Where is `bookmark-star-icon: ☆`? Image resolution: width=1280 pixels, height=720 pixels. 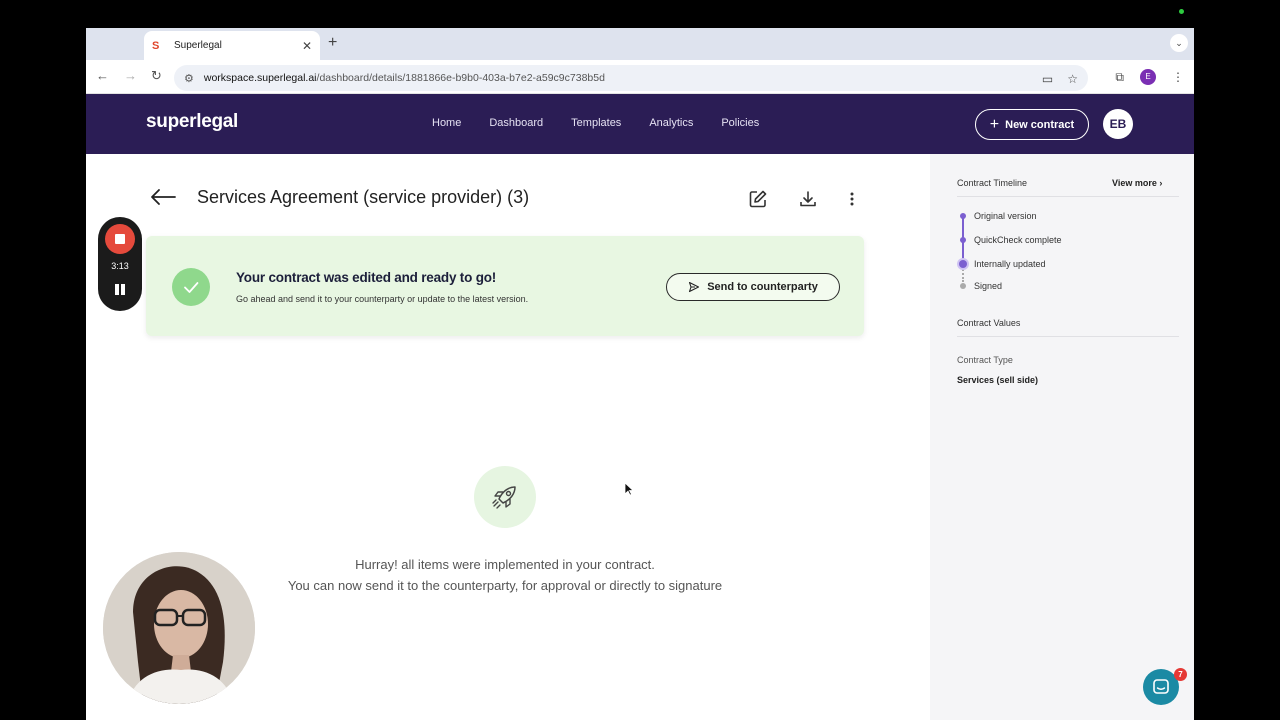 bookmark-star-icon: ☆ is located at coordinates (1072, 79).